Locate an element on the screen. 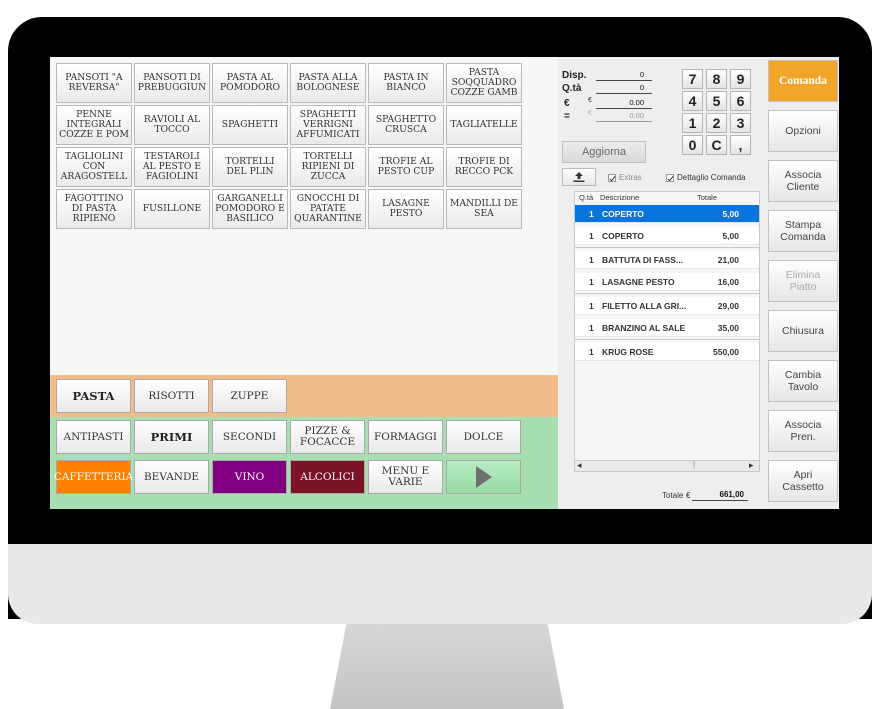 This screenshot has width=872, height=709. checkbox-icon is located at coordinates (612, 177).